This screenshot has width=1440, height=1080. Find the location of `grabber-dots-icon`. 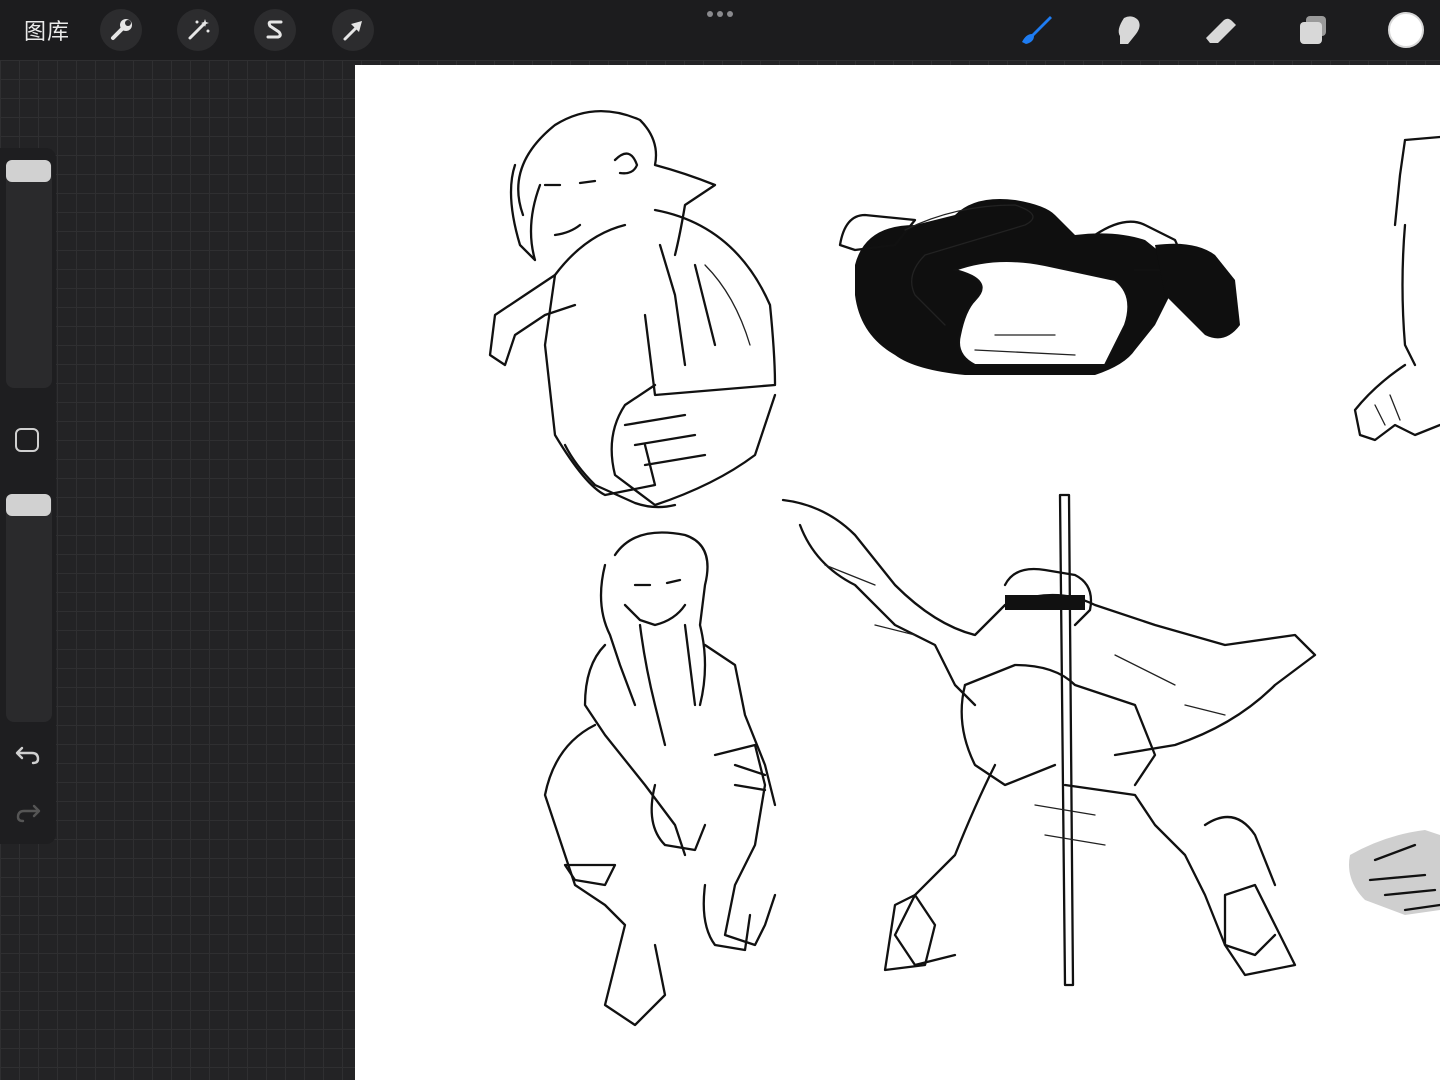

grabber-dots-icon is located at coordinates (721, 14).